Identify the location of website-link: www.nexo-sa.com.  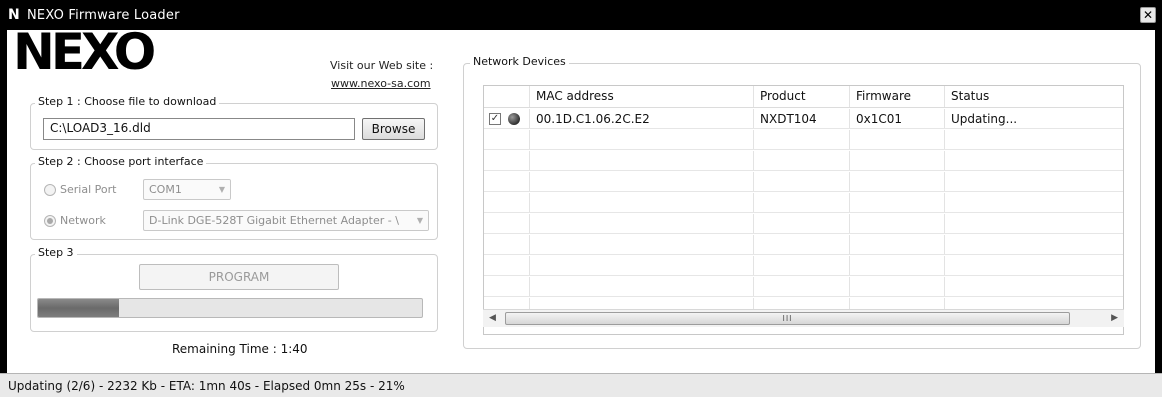
(381, 83).